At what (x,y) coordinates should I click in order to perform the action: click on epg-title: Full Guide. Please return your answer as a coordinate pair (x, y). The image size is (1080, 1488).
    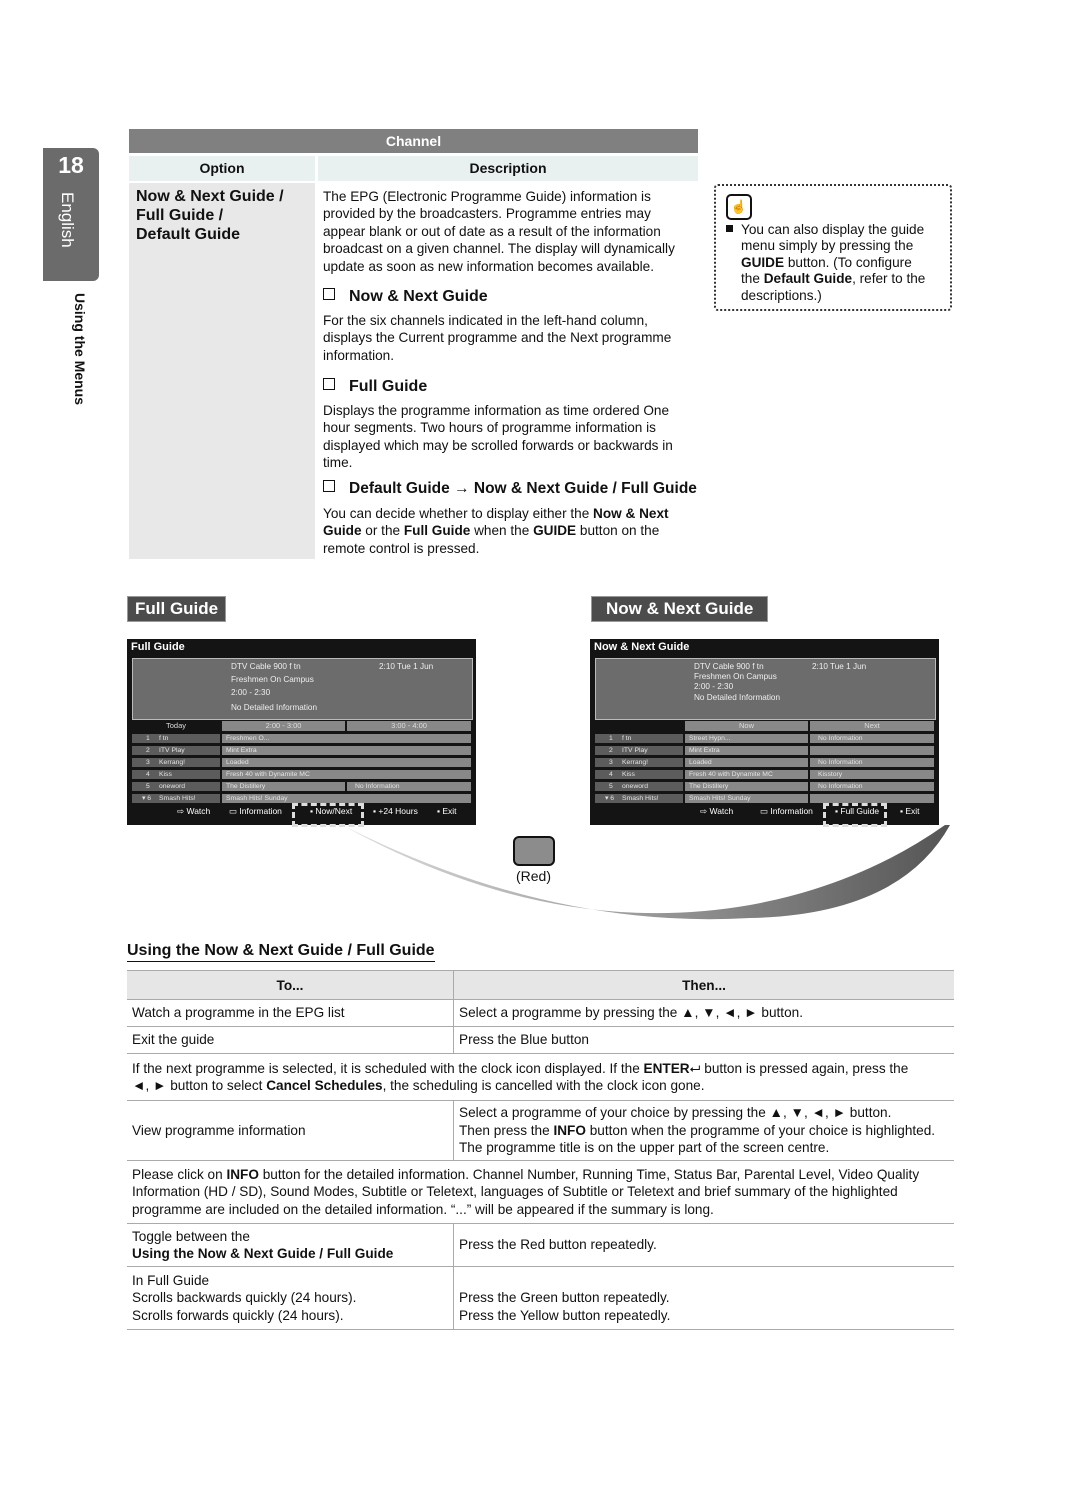
    Looking at the image, I should click on (158, 647).